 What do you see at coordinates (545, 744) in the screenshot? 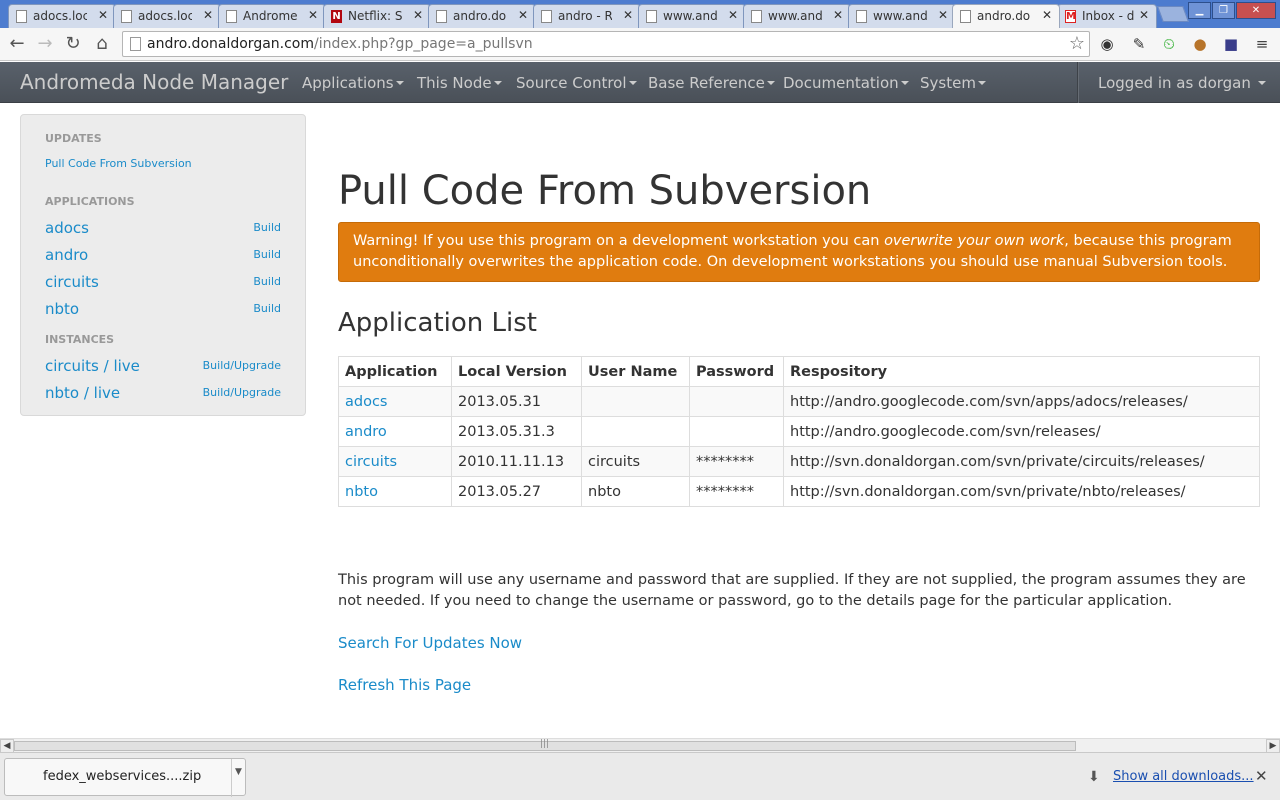
I see `scroll-grip-icon: |||` at bounding box center [545, 744].